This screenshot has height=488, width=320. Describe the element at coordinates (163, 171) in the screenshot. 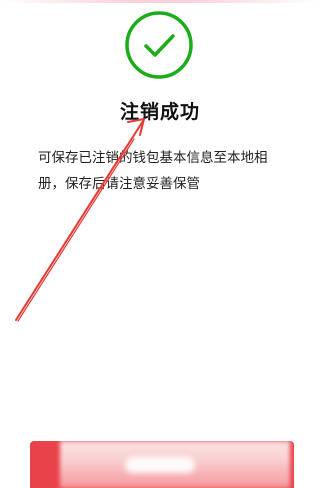

I see `description-text: 可保存已注销的钱包基本信息至本地相 册，保存后请注意妥善保管` at that location.